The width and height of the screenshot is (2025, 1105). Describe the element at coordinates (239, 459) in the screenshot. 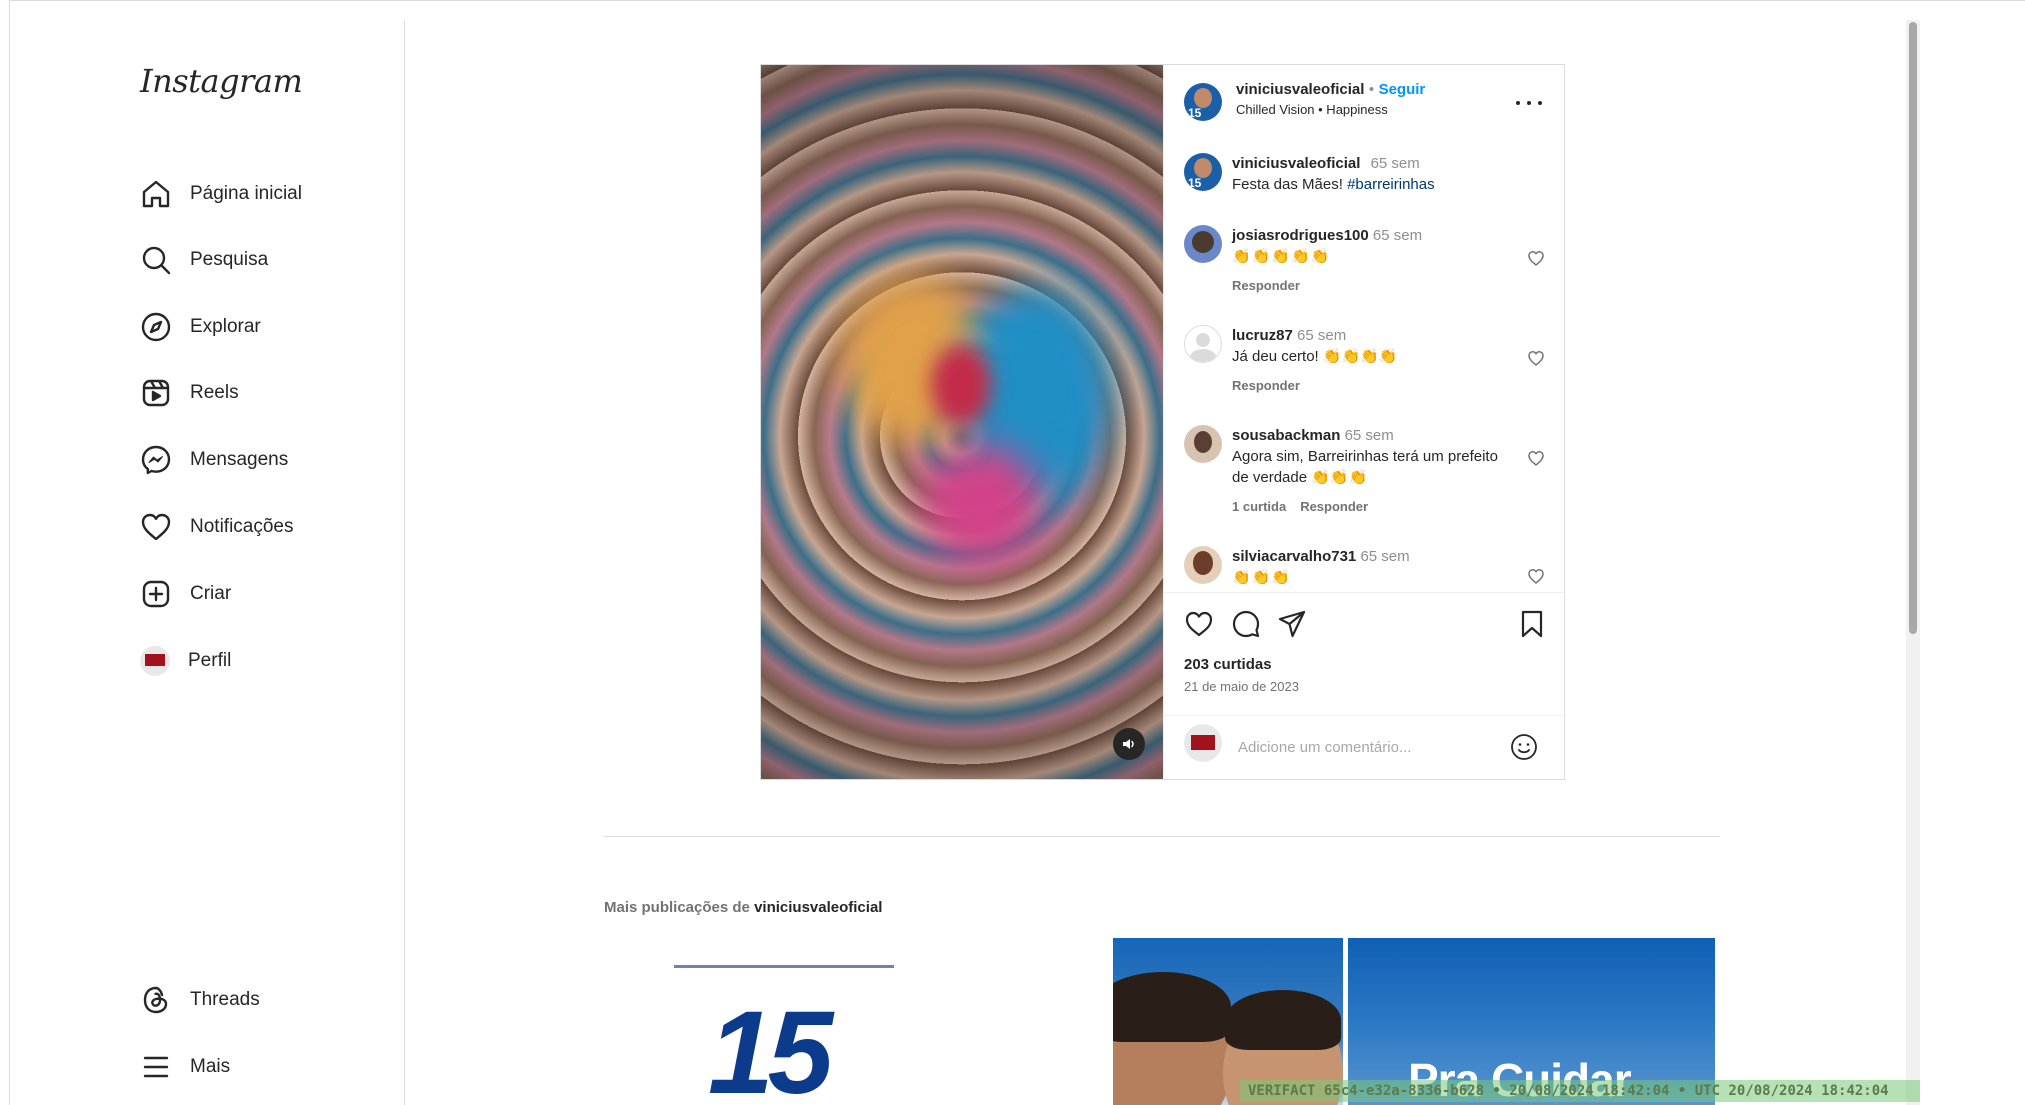

I see `nav-messages-label: Mensagens` at that location.